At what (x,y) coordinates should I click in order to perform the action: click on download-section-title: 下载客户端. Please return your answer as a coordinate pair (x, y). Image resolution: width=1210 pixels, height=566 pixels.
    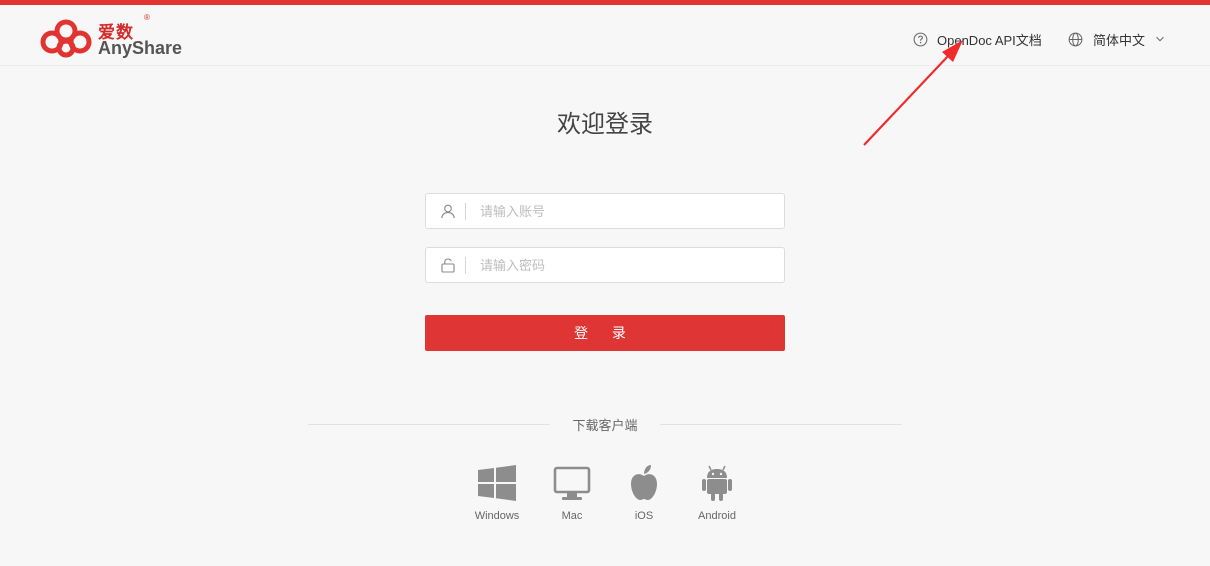
    Looking at the image, I should click on (605, 425).